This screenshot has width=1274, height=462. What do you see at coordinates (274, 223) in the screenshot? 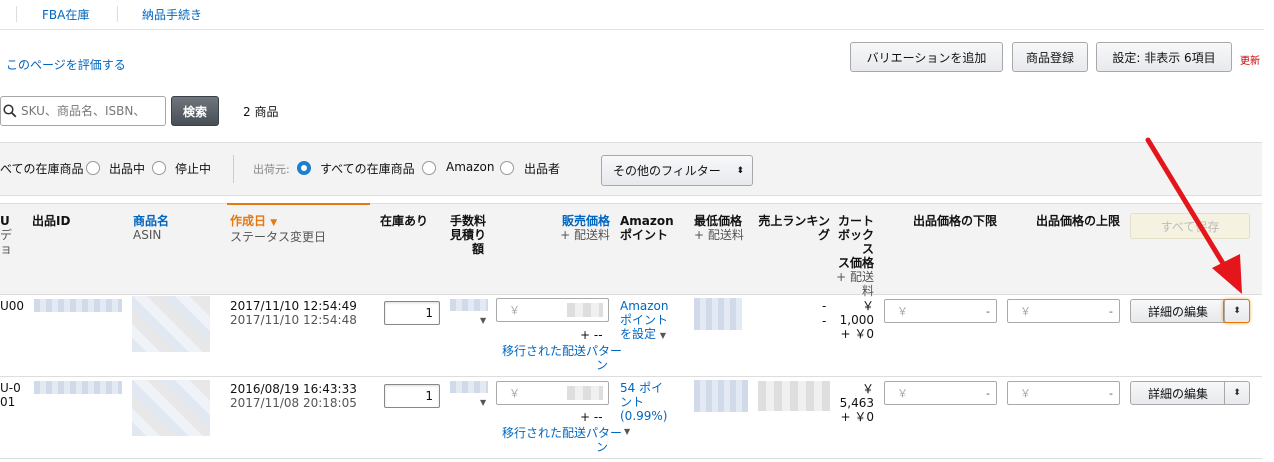
I see `sort-desc-icon: ▼` at bounding box center [274, 223].